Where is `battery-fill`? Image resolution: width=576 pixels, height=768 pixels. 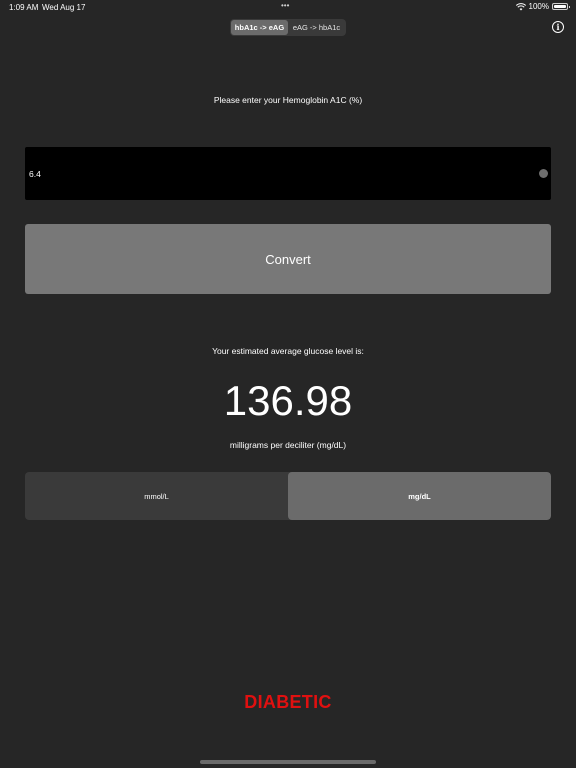
battery-fill is located at coordinates (560, 6).